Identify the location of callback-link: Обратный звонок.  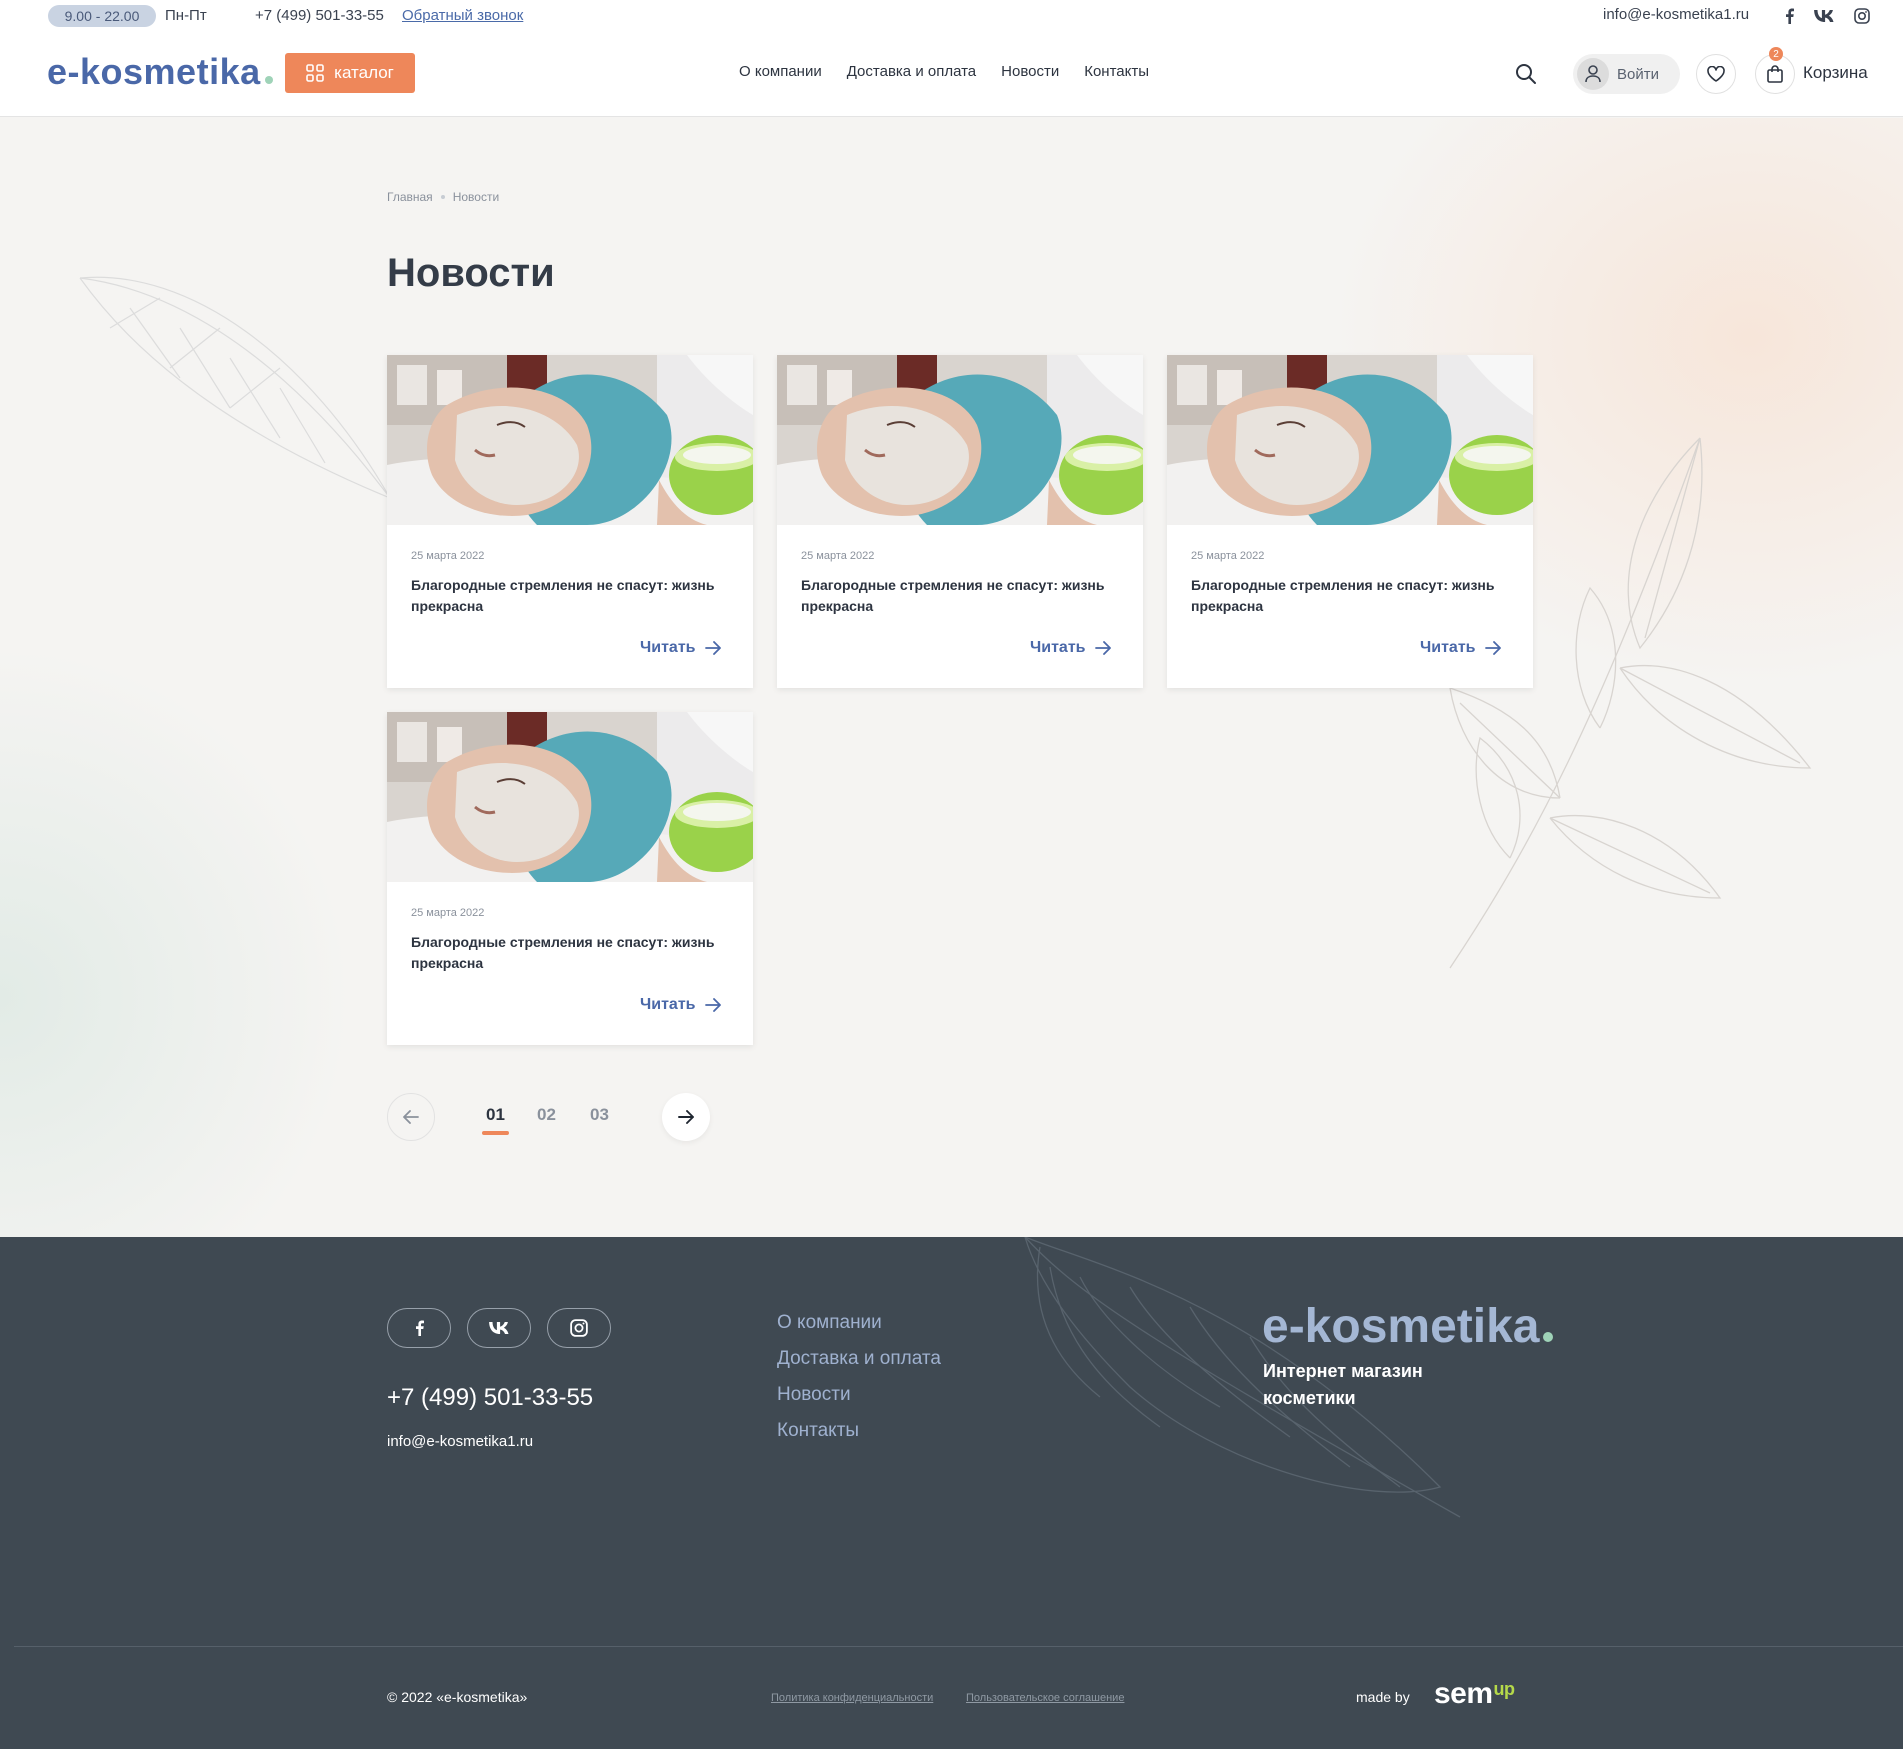
(462, 15).